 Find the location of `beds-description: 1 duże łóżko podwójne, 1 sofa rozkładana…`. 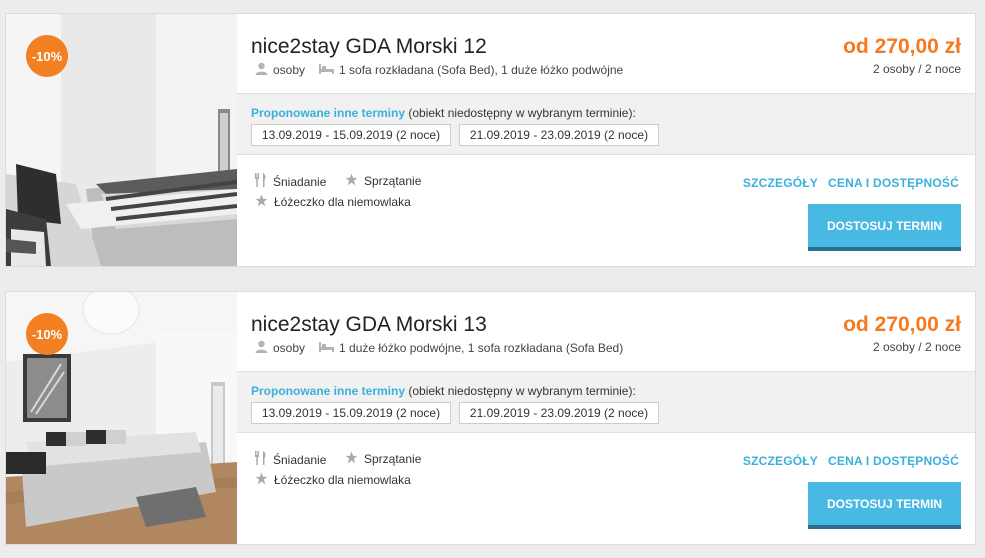

beds-description: 1 duże łóżko podwójne, 1 sofa rozkładana… is located at coordinates (481, 348).